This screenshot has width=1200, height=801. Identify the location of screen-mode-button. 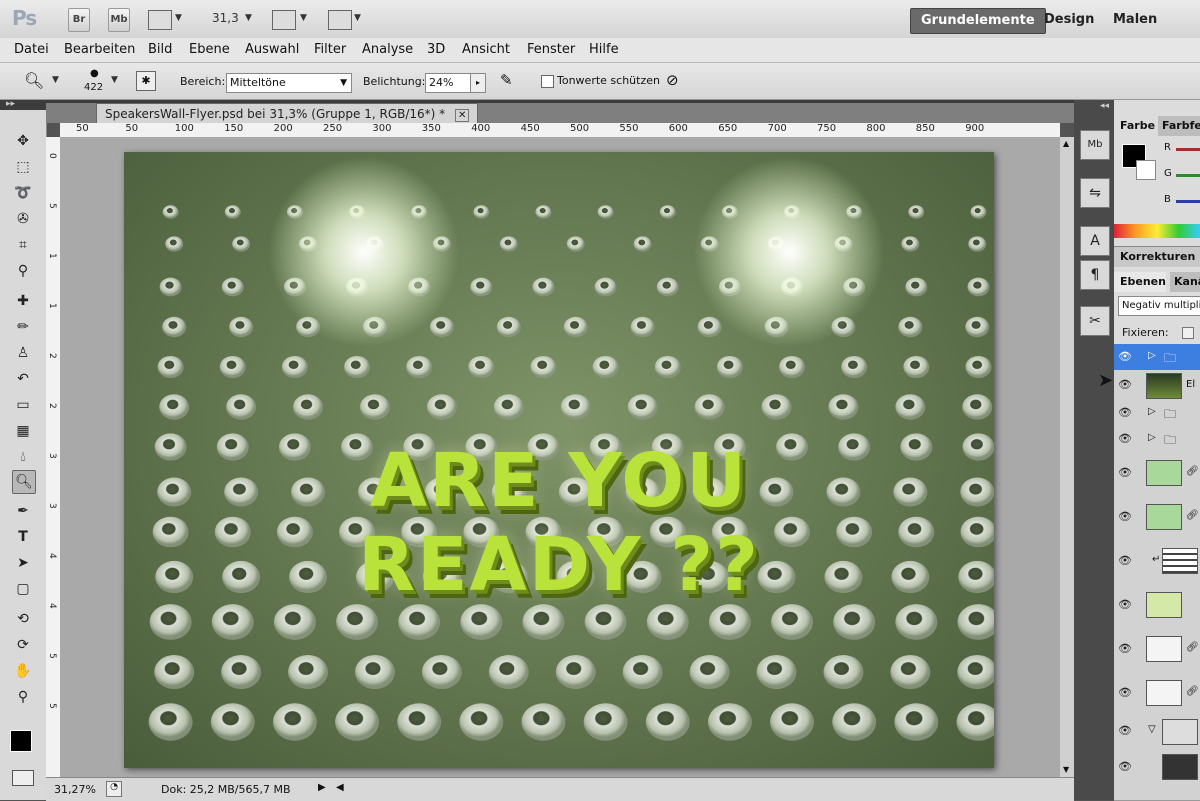
(340, 20).